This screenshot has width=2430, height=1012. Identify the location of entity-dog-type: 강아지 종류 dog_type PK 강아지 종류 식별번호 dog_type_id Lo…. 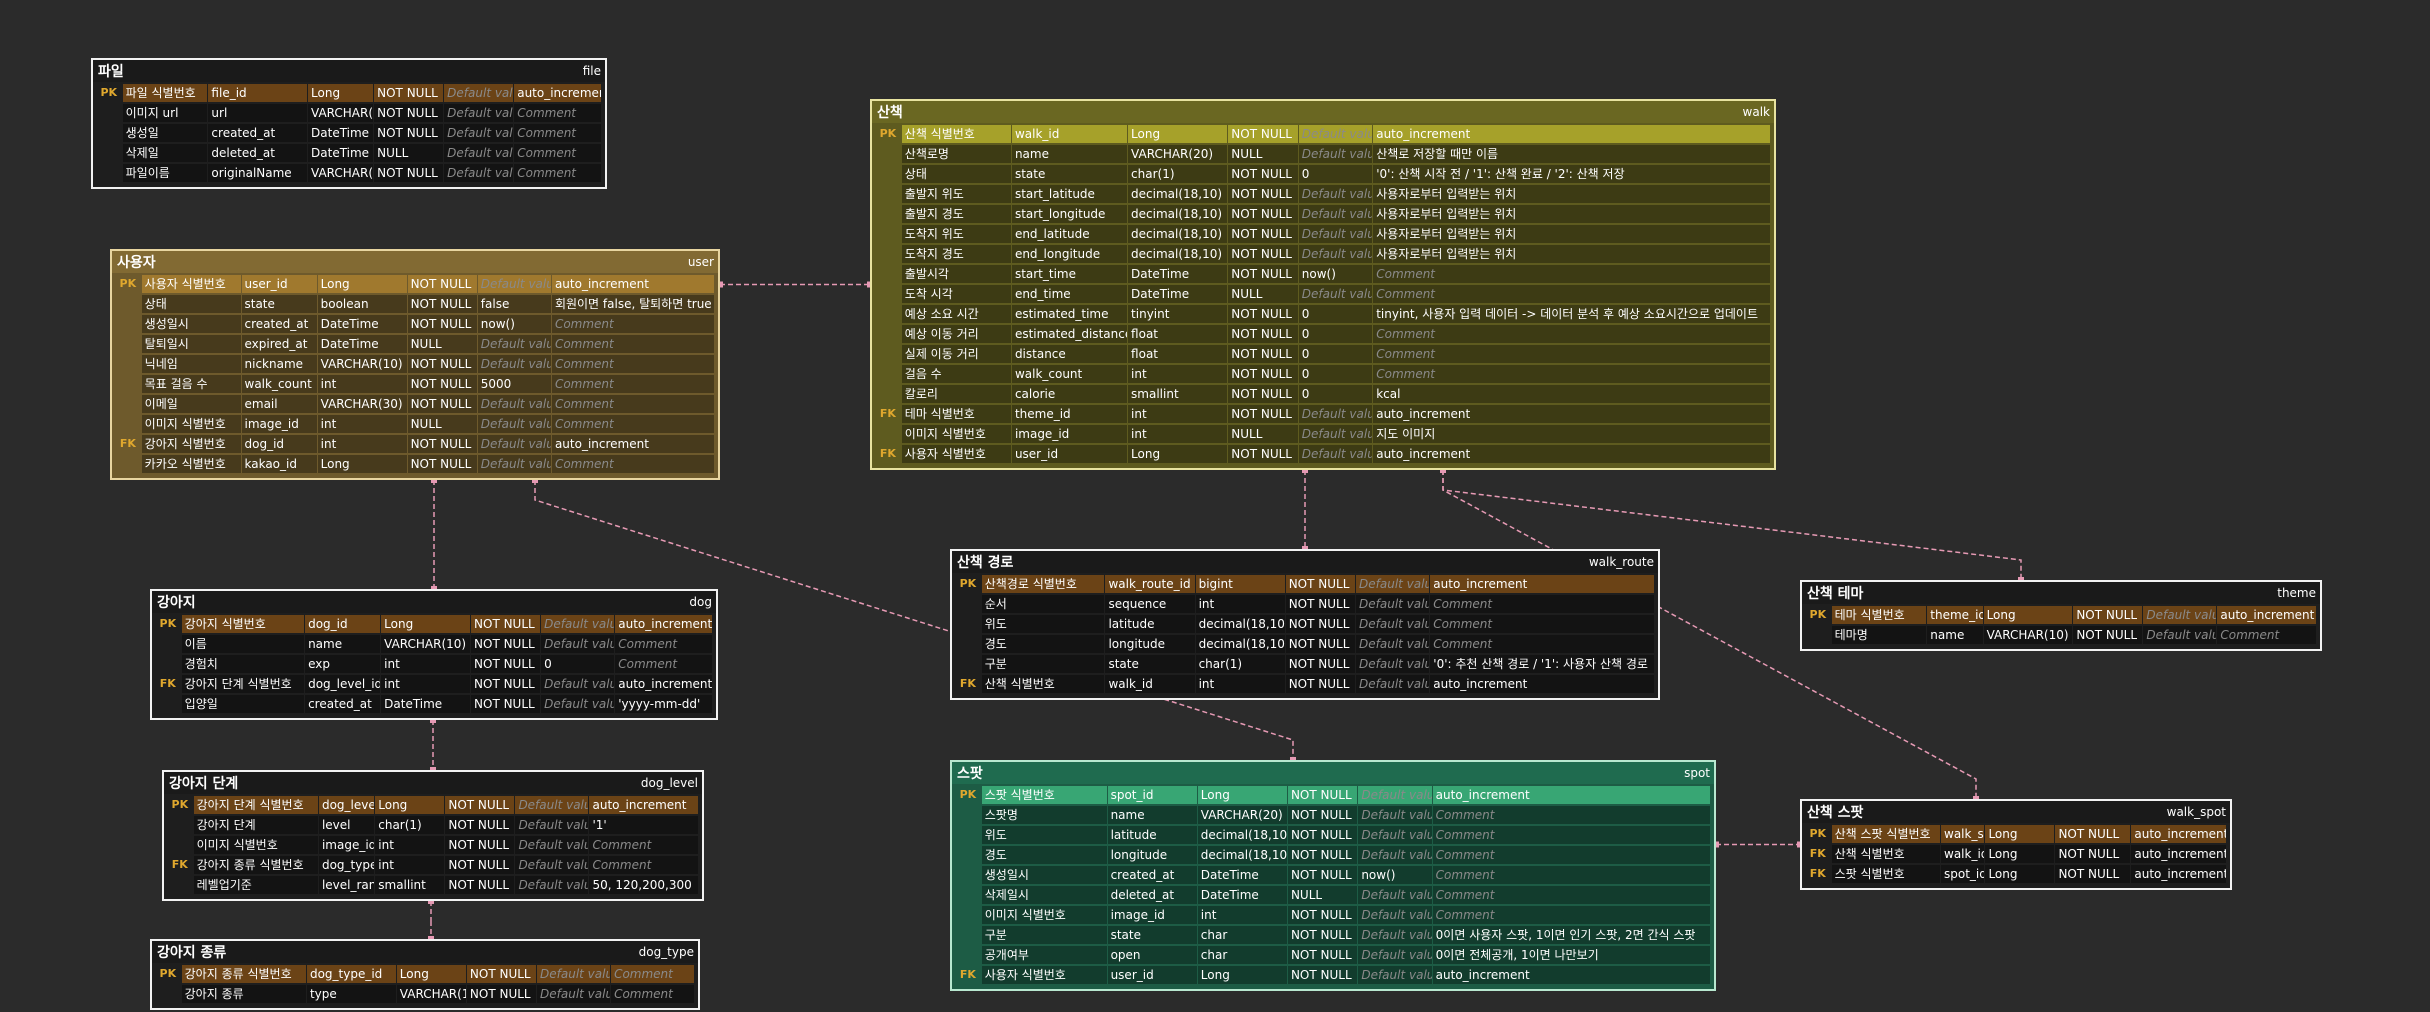
(425, 974).